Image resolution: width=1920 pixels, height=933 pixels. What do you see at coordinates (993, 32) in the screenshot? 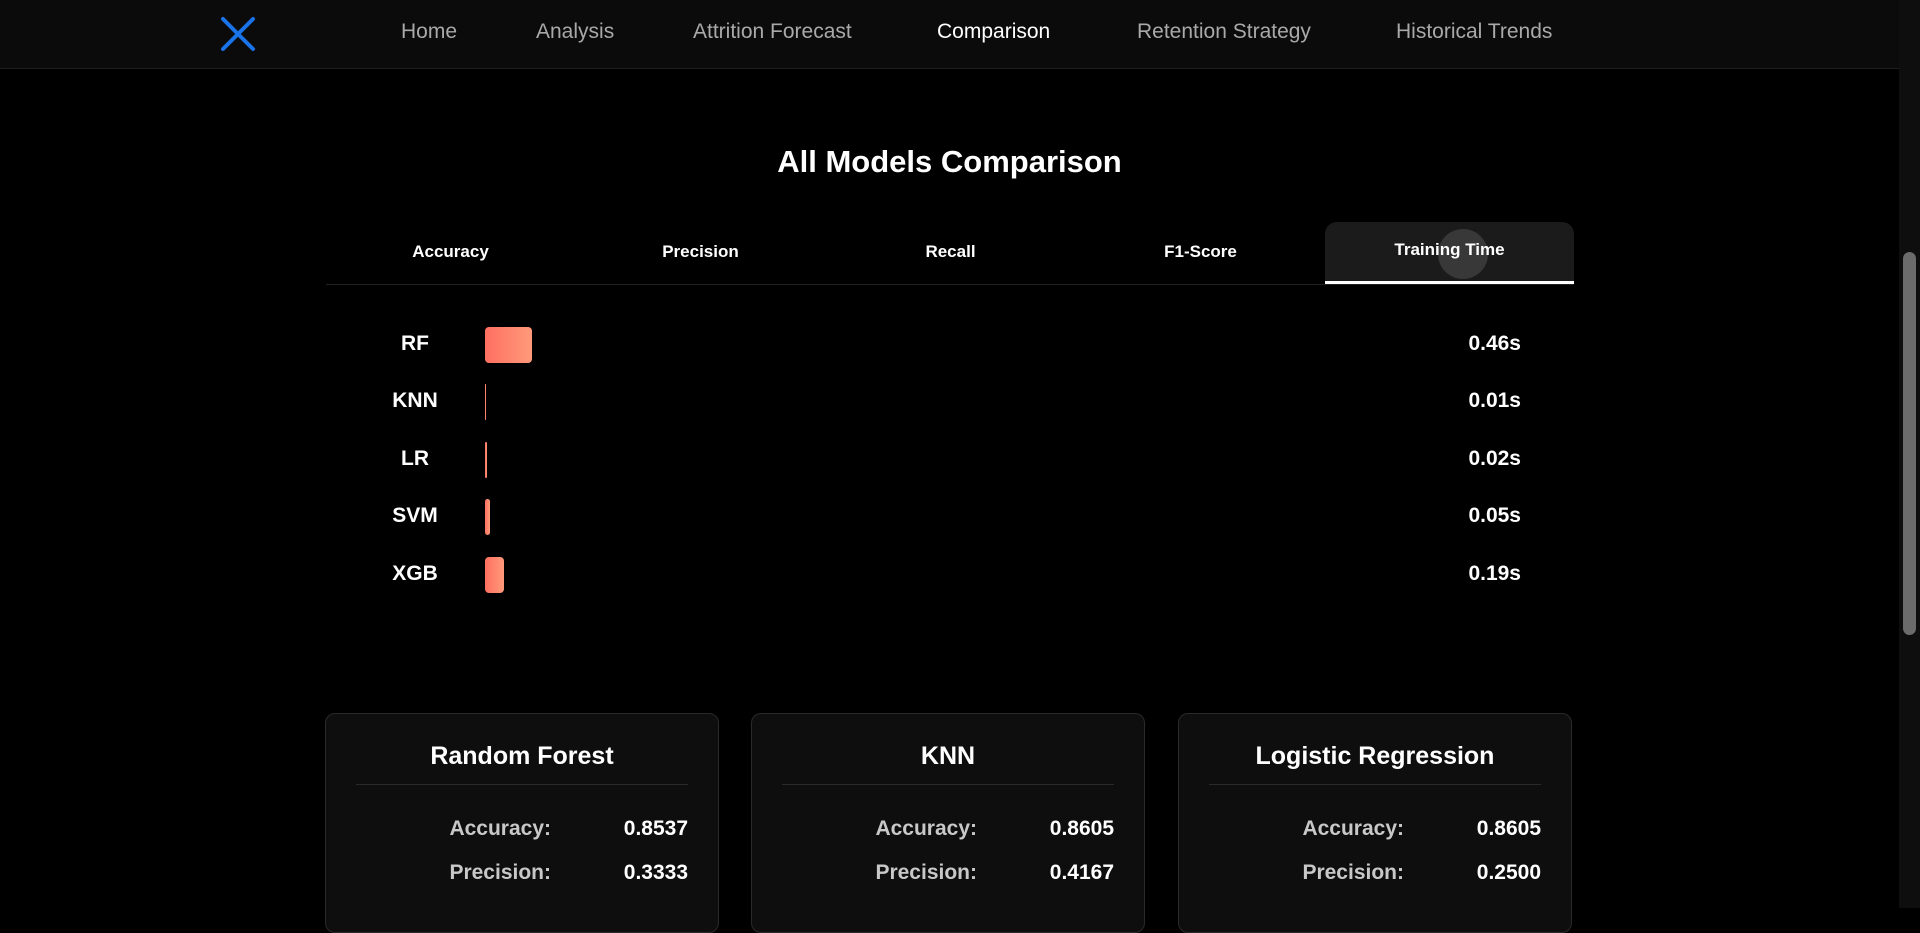
I see `nav-comparison: Comparison` at bounding box center [993, 32].